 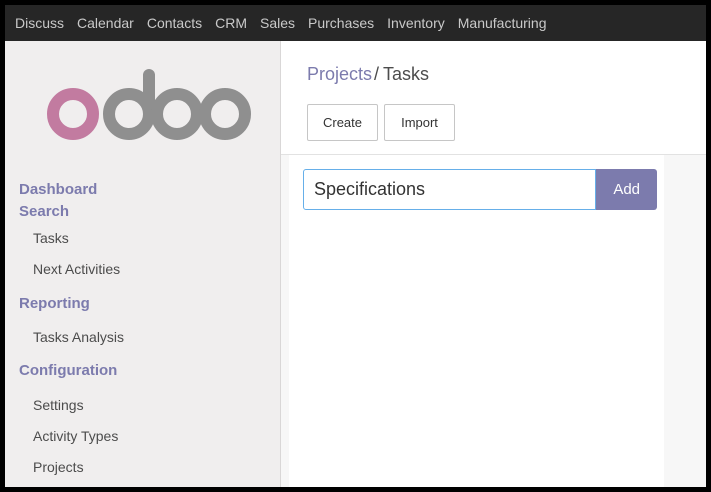 What do you see at coordinates (502, 23) in the screenshot?
I see `menu-manufacturing: Manufacturing` at bounding box center [502, 23].